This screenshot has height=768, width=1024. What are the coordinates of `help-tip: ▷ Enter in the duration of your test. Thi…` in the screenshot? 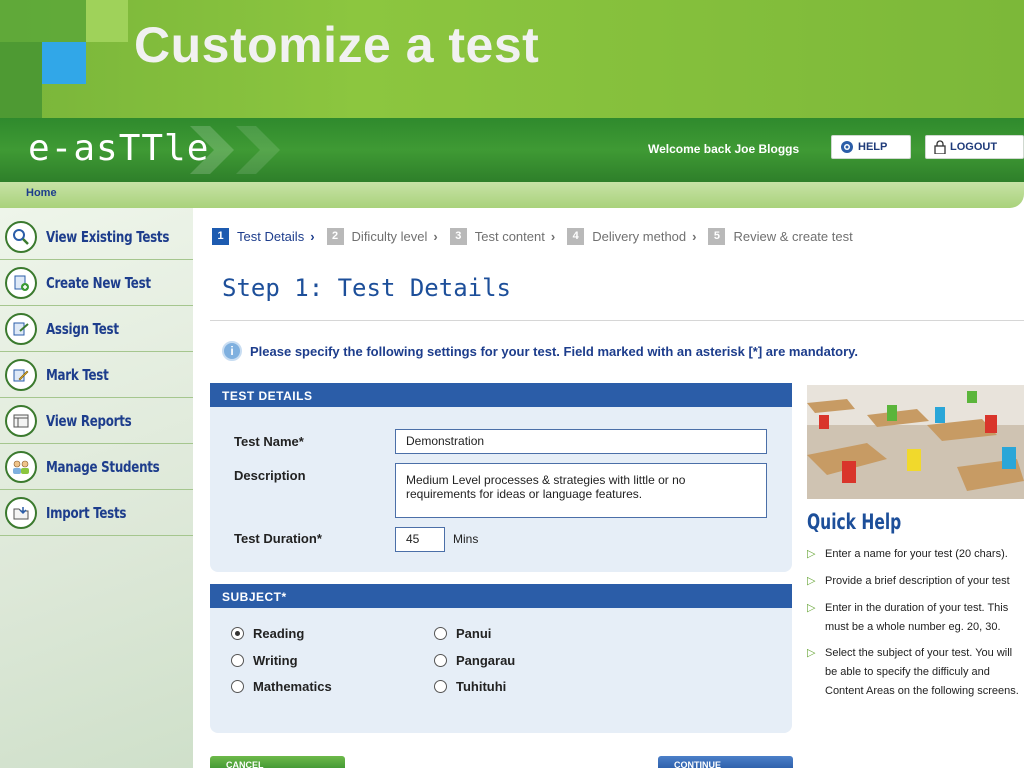 It's located at (915, 618).